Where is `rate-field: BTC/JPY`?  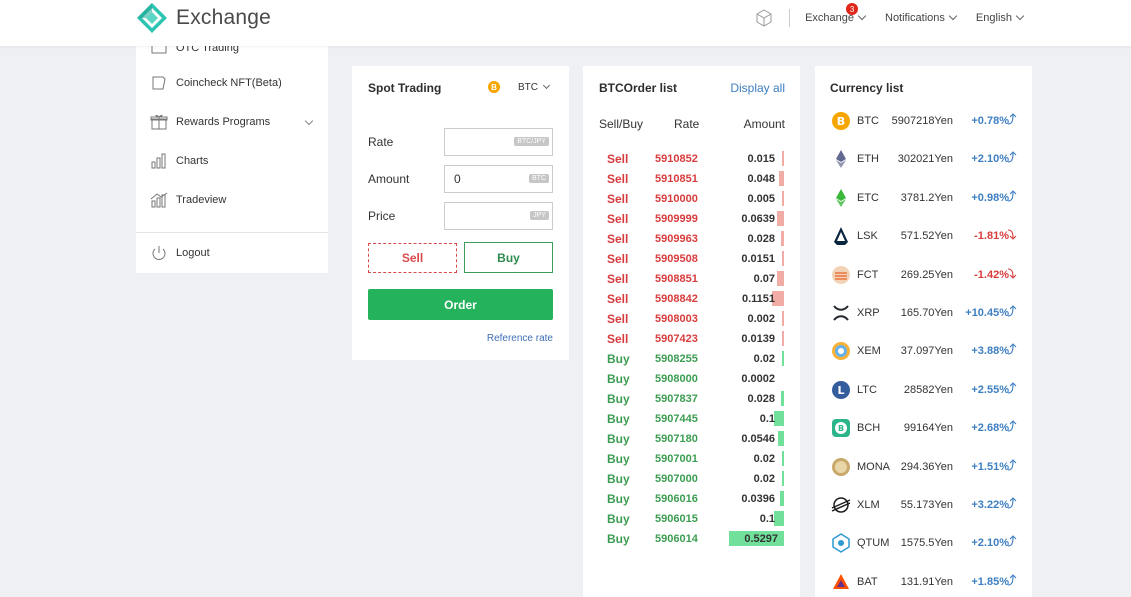
rate-field: BTC/JPY is located at coordinates (498, 142).